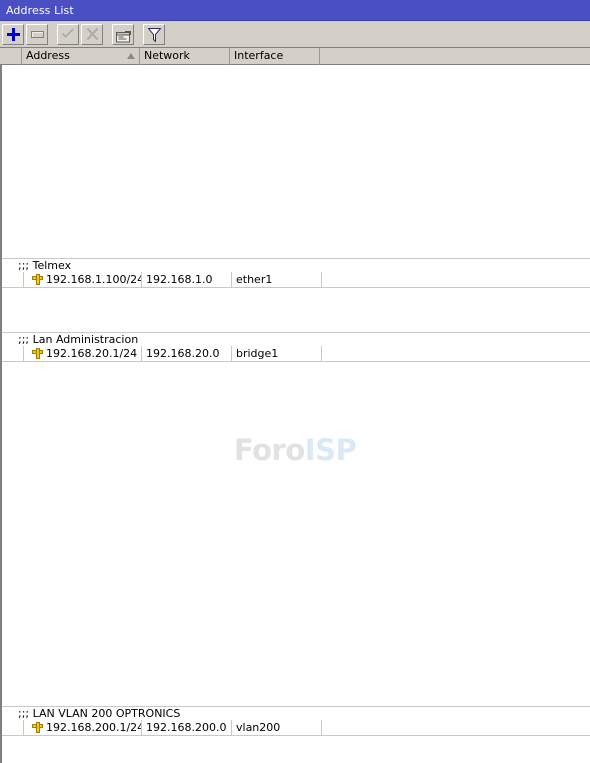 The width and height of the screenshot is (590, 763). I want to click on left-edge-notch, so click(1, 176).